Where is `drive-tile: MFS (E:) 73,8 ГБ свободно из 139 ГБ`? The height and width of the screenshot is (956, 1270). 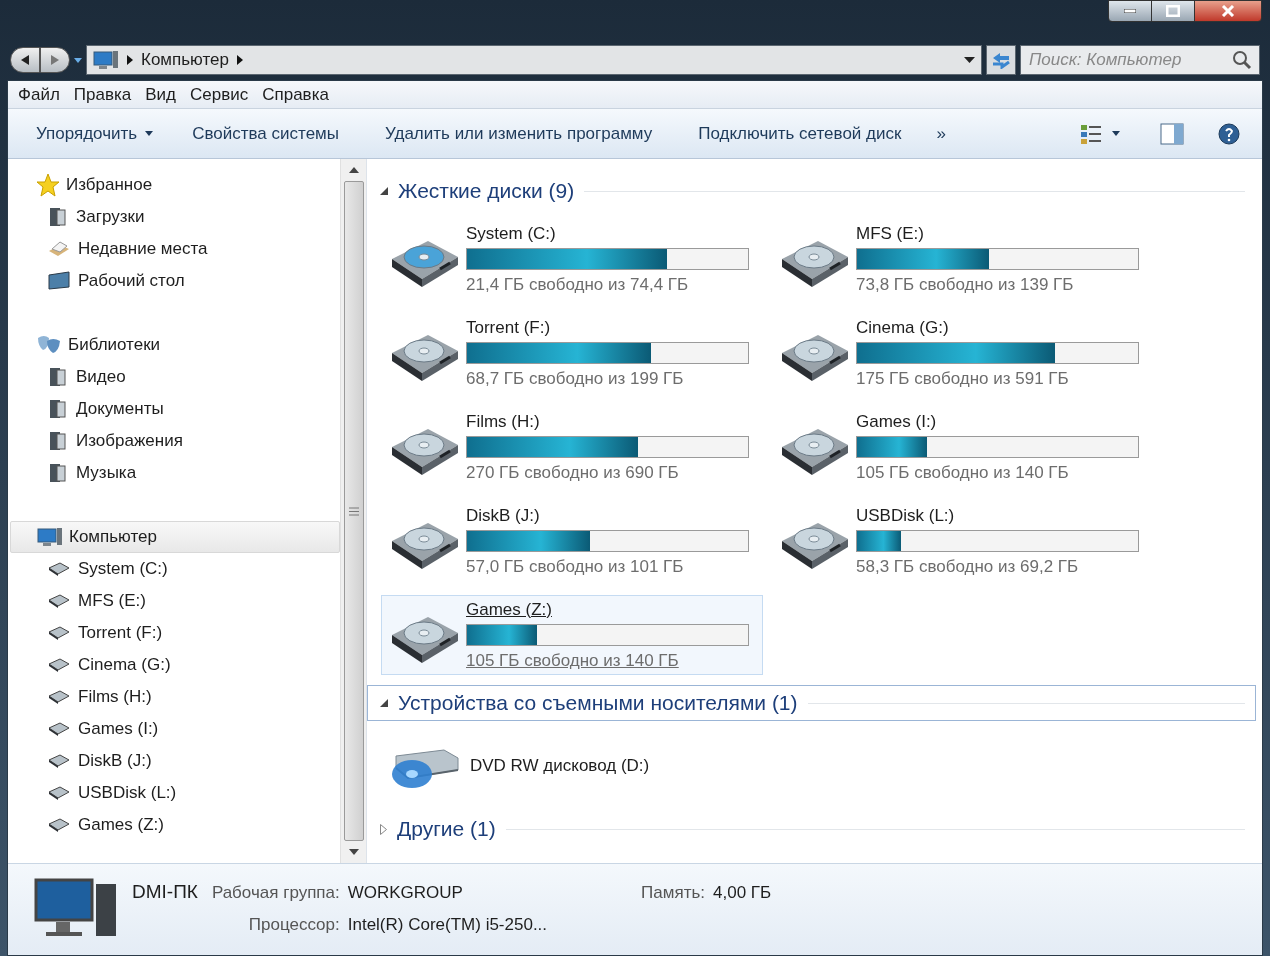
drive-tile: MFS (E:) 73,8 ГБ свободно из 139 ГБ is located at coordinates (962, 259).